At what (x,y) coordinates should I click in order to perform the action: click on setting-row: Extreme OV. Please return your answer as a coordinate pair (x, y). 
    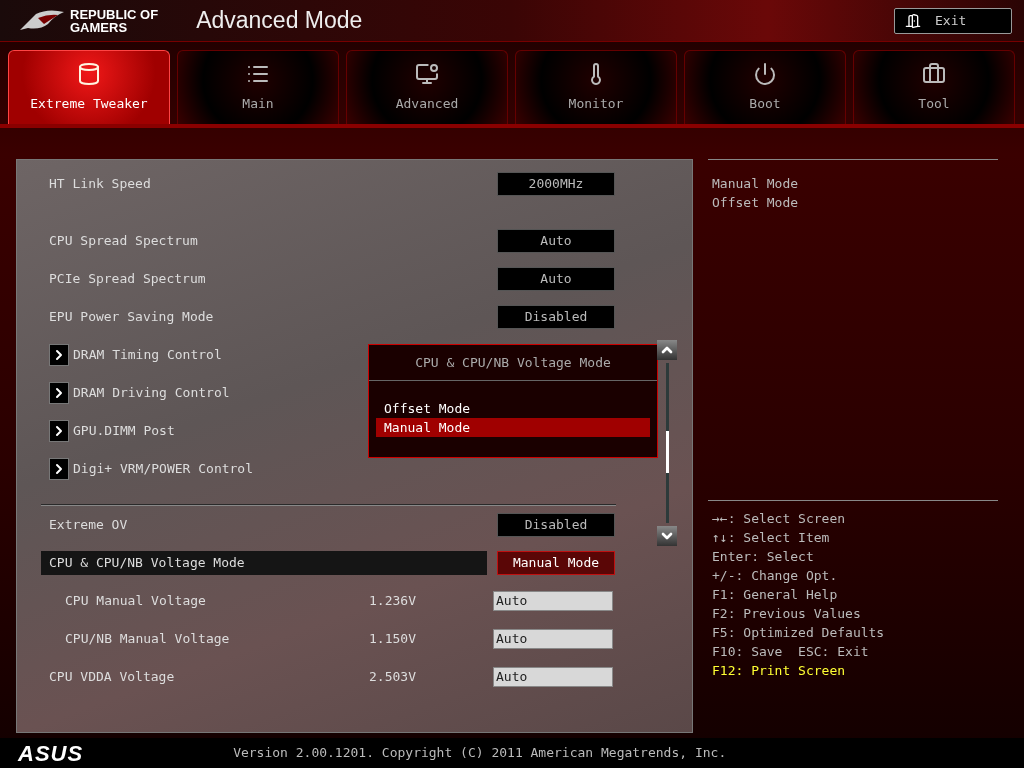
    Looking at the image, I should click on (264, 525).